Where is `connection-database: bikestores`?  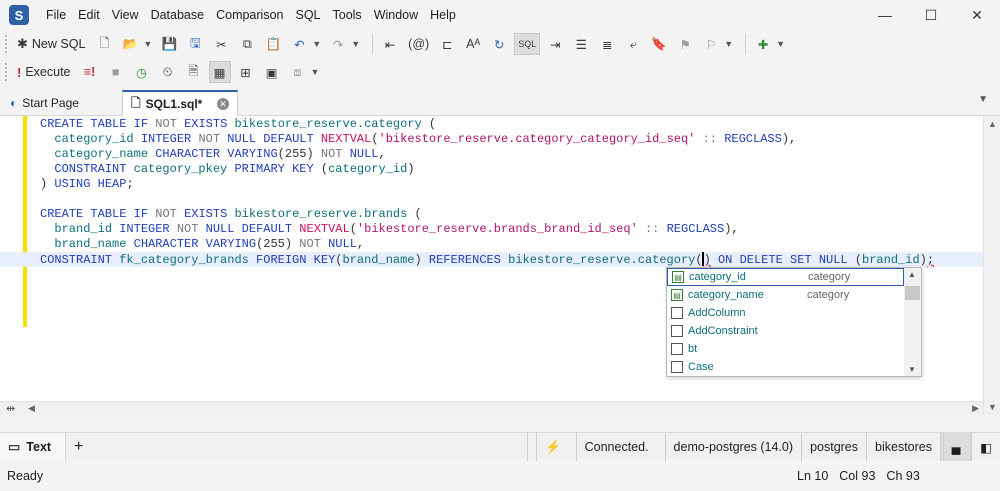 connection-database: bikestores is located at coordinates (903, 447).